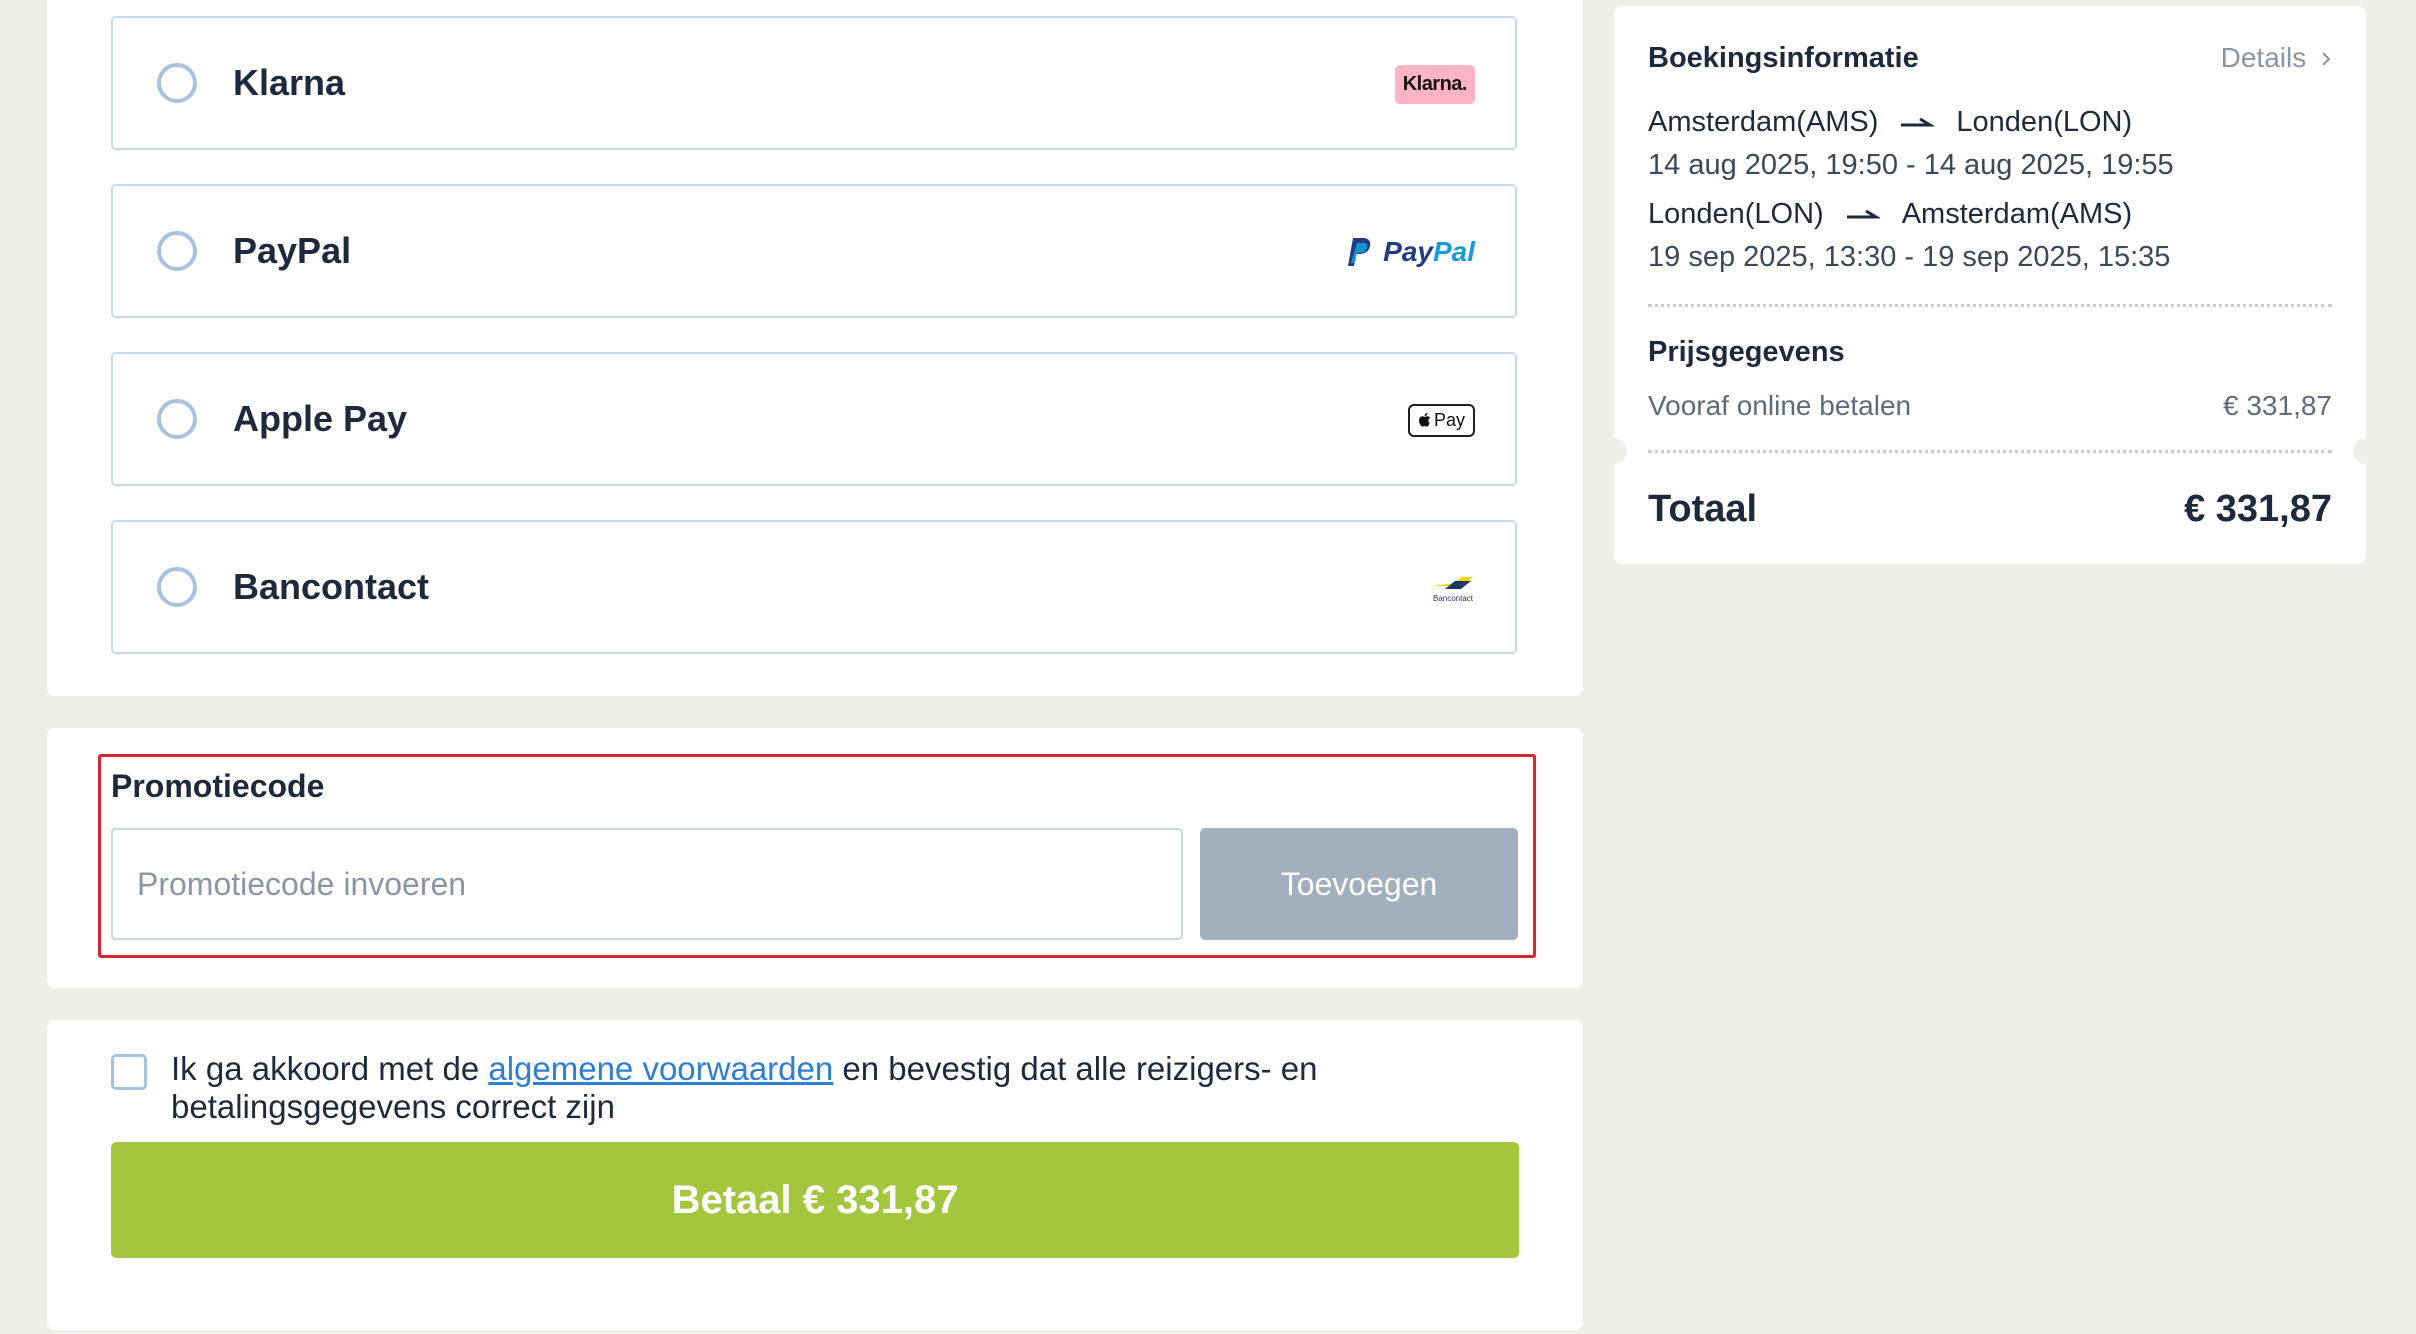 The image size is (2416, 1334). I want to click on ticket-notch-left, so click(1614, 451).